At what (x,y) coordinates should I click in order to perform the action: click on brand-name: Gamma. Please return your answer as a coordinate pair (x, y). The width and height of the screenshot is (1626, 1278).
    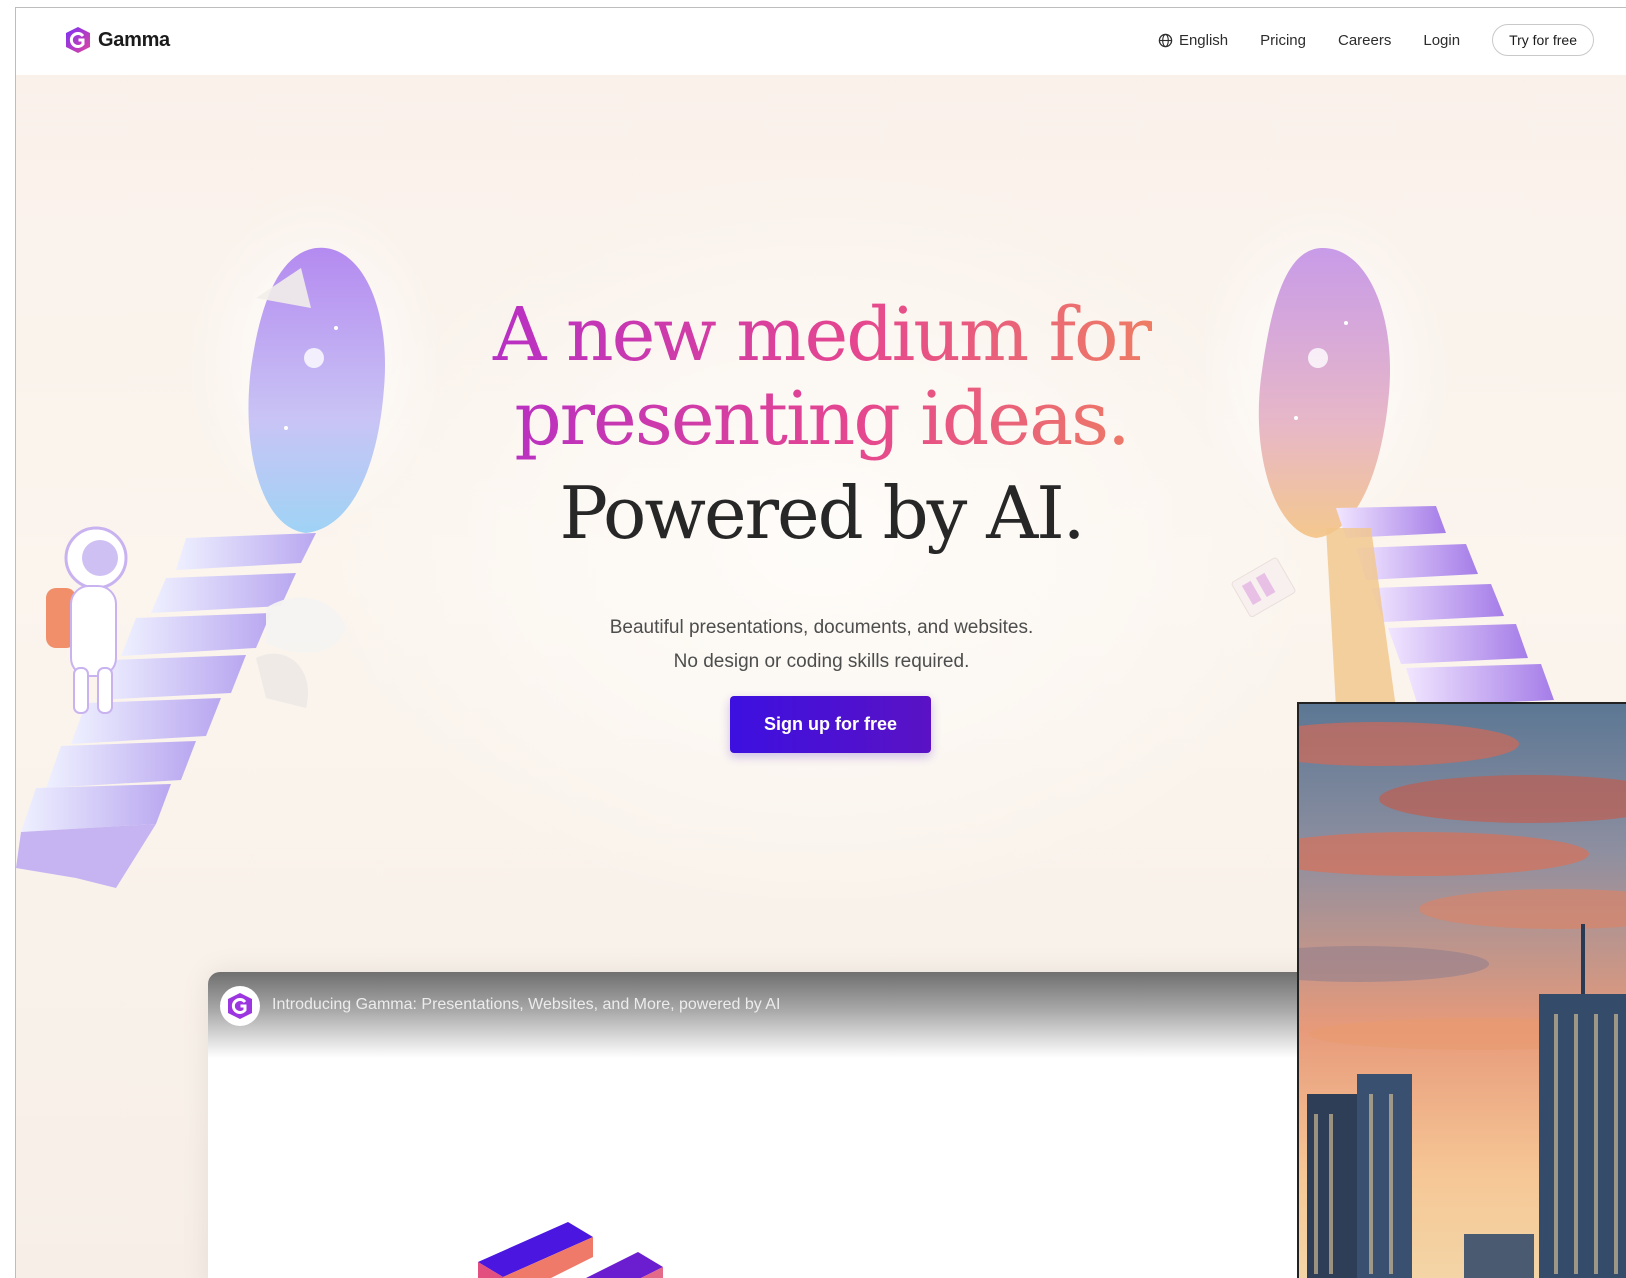
    Looking at the image, I should click on (134, 39).